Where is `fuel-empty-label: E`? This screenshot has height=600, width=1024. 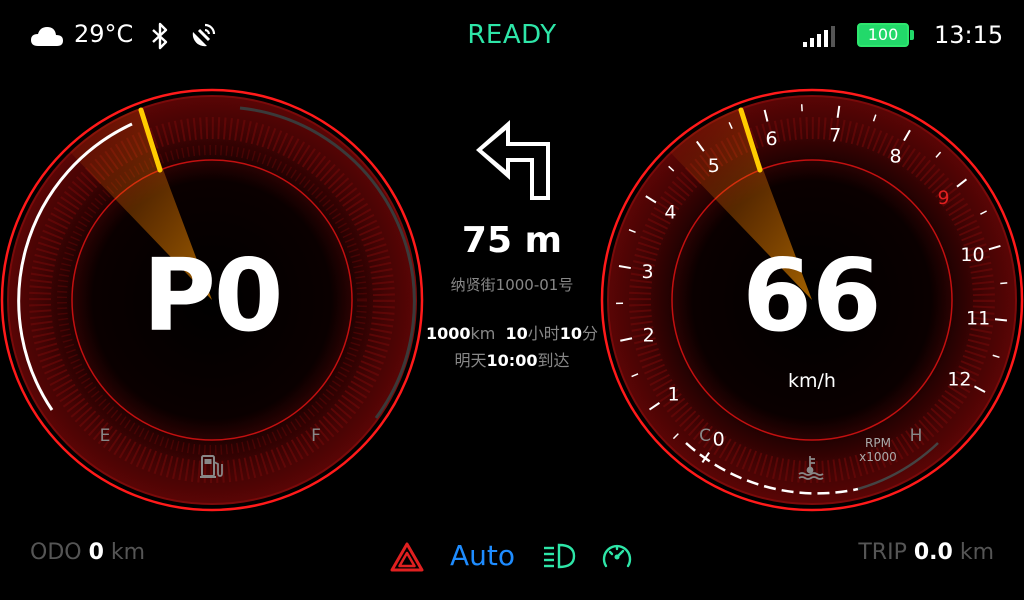
fuel-empty-label: E is located at coordinates (105, 436).